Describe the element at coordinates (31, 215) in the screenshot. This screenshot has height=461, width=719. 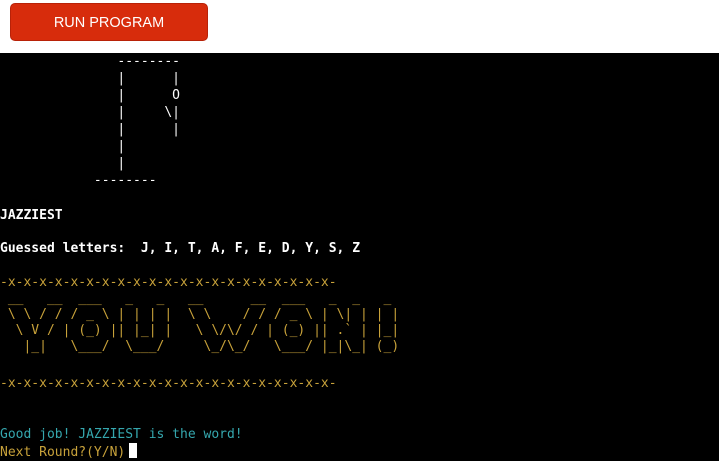
I see `revealed-word: JAZZIEST` at that location.